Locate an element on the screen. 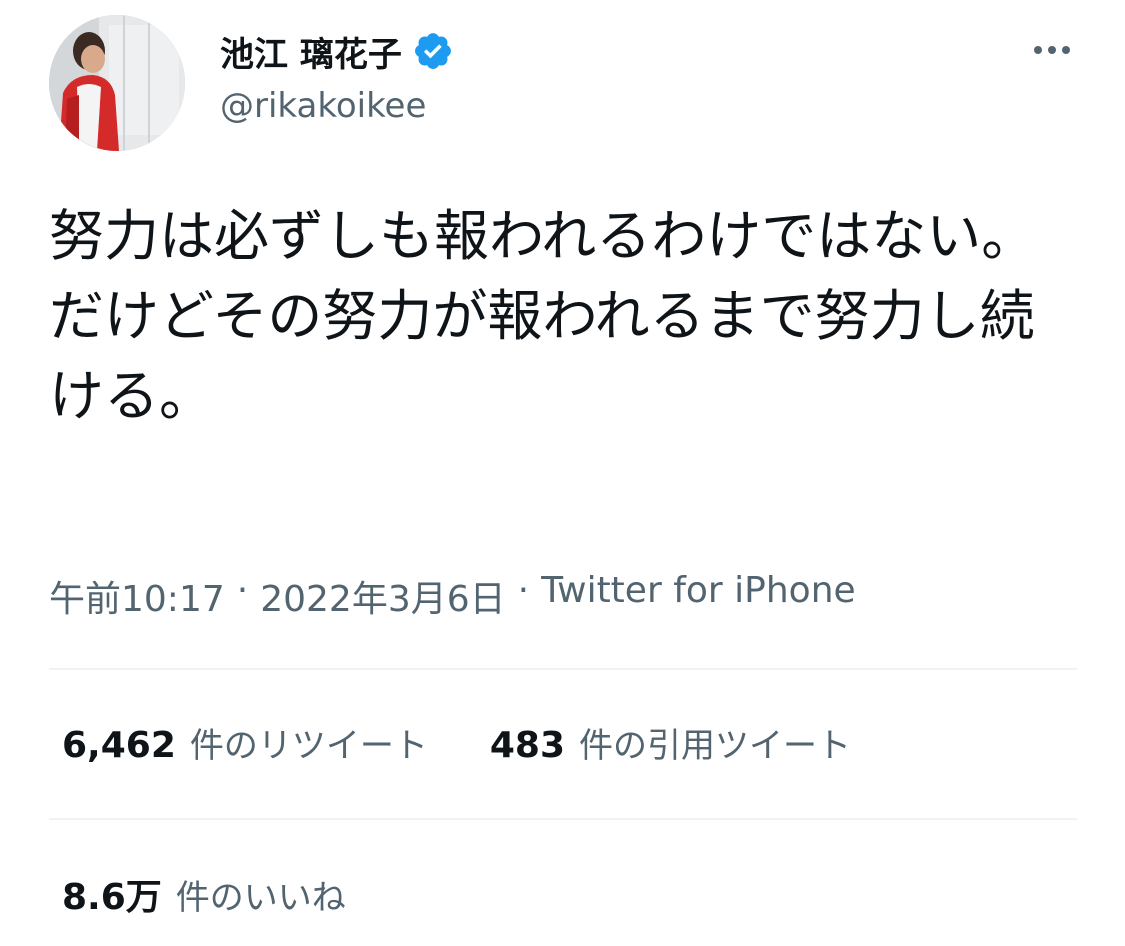 Image resolution: width=1125 pixels, height=946 pixels. retweet-count: 6,462 is located at coordinates (119, 745).